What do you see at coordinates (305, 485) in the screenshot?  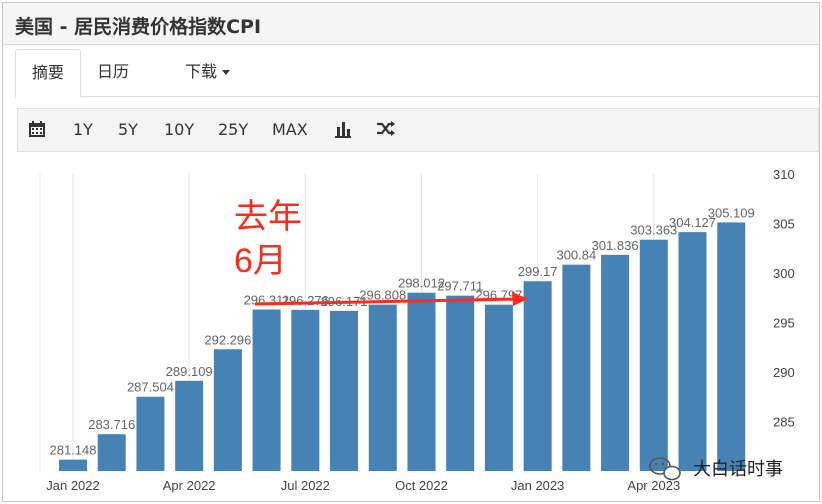 I see `x-tick-label-2: Jul 2022` at bounding box center [305, 485].